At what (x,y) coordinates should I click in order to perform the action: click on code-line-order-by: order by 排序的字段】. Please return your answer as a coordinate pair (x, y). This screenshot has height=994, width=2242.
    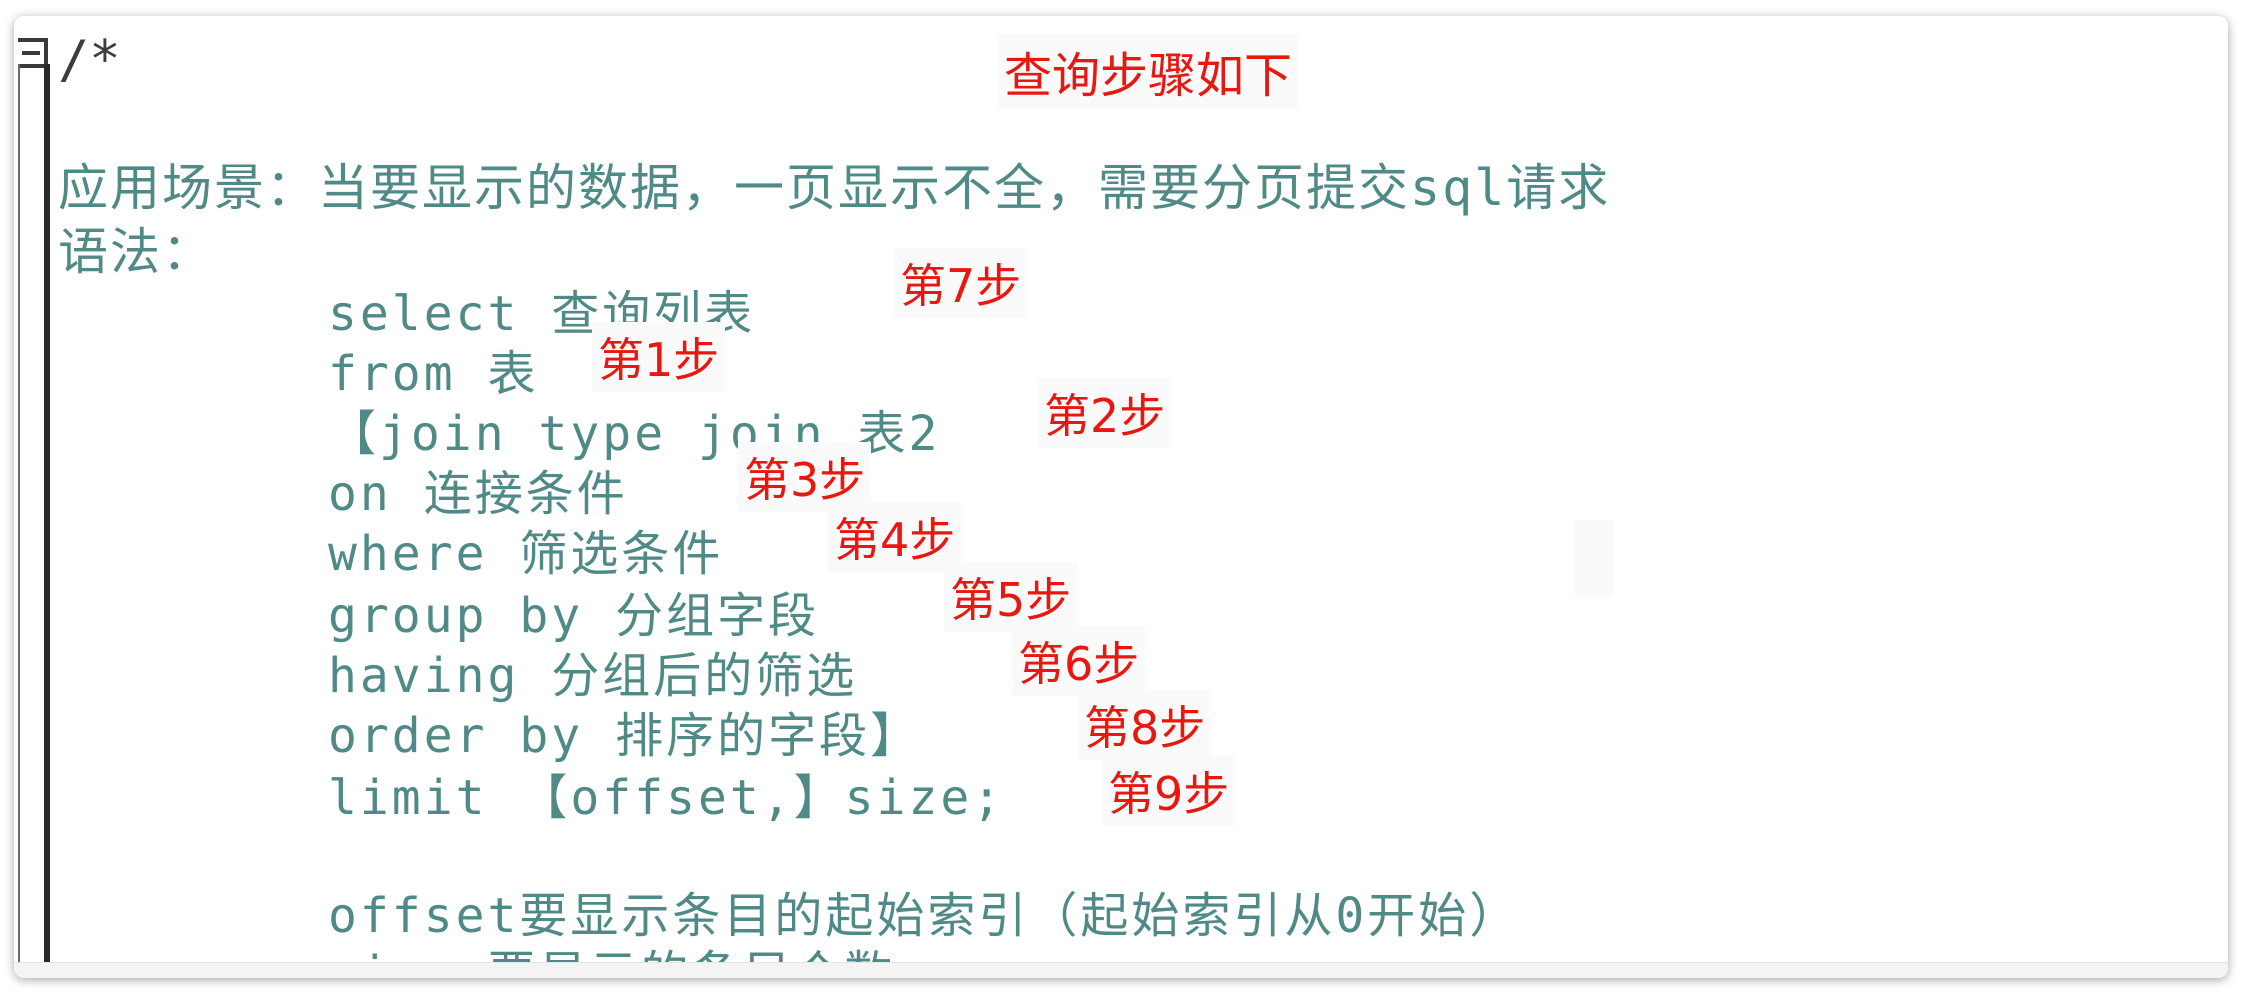
    Looking at the image, I should click on (625, 736).